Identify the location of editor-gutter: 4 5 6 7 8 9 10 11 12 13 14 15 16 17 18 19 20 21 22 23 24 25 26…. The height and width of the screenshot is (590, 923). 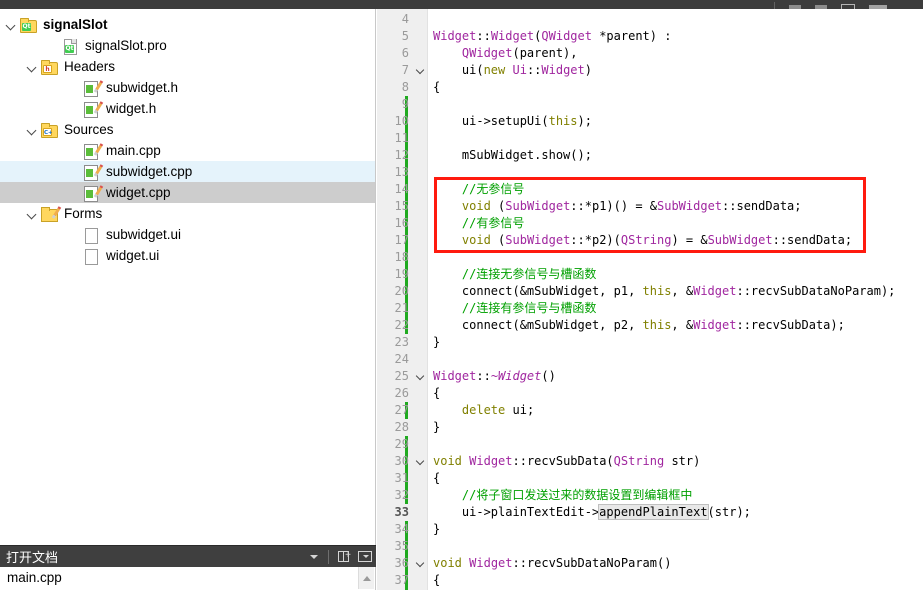
(402, 299).